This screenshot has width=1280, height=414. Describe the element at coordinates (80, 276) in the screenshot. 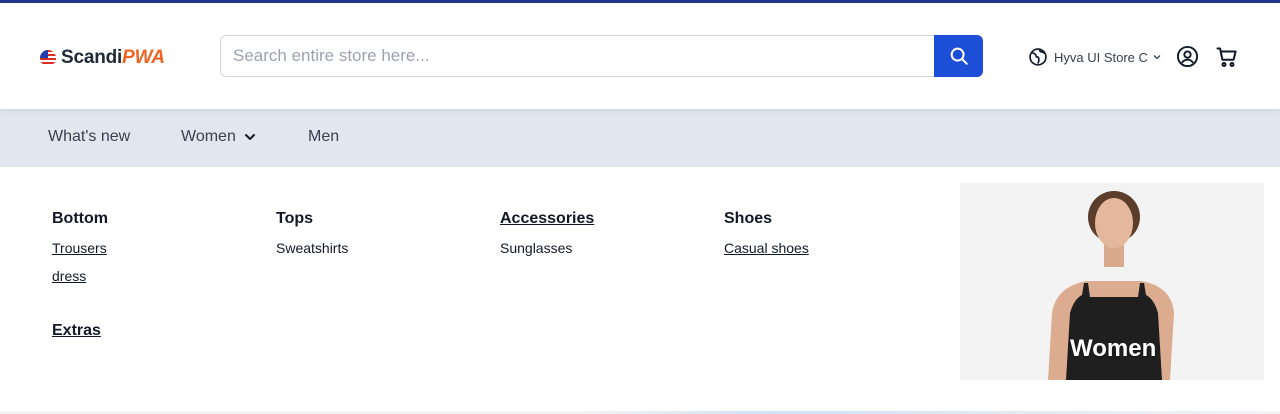

I see `menu-link-dress: dress` at that location.